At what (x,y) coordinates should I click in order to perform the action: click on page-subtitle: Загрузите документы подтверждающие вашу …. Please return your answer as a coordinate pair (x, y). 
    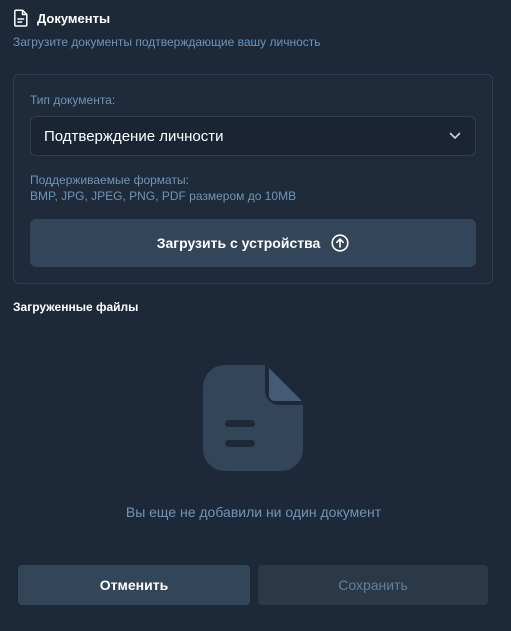
    Looking at the image, I should click on (167, 42).